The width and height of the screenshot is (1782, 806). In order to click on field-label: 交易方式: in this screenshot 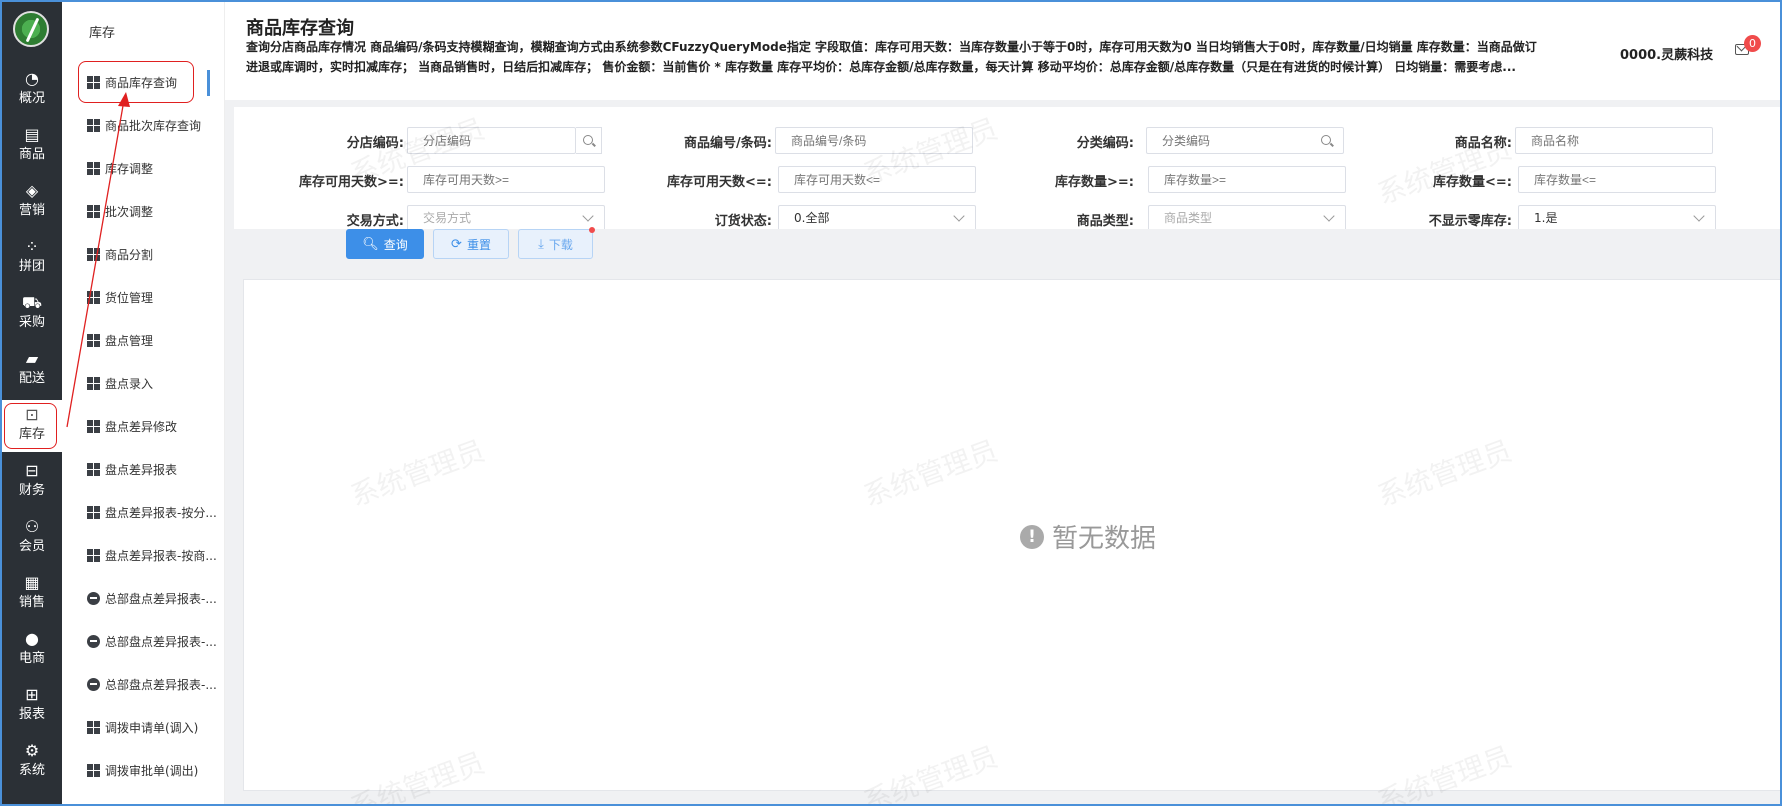, I will do `click(375, 221)`.